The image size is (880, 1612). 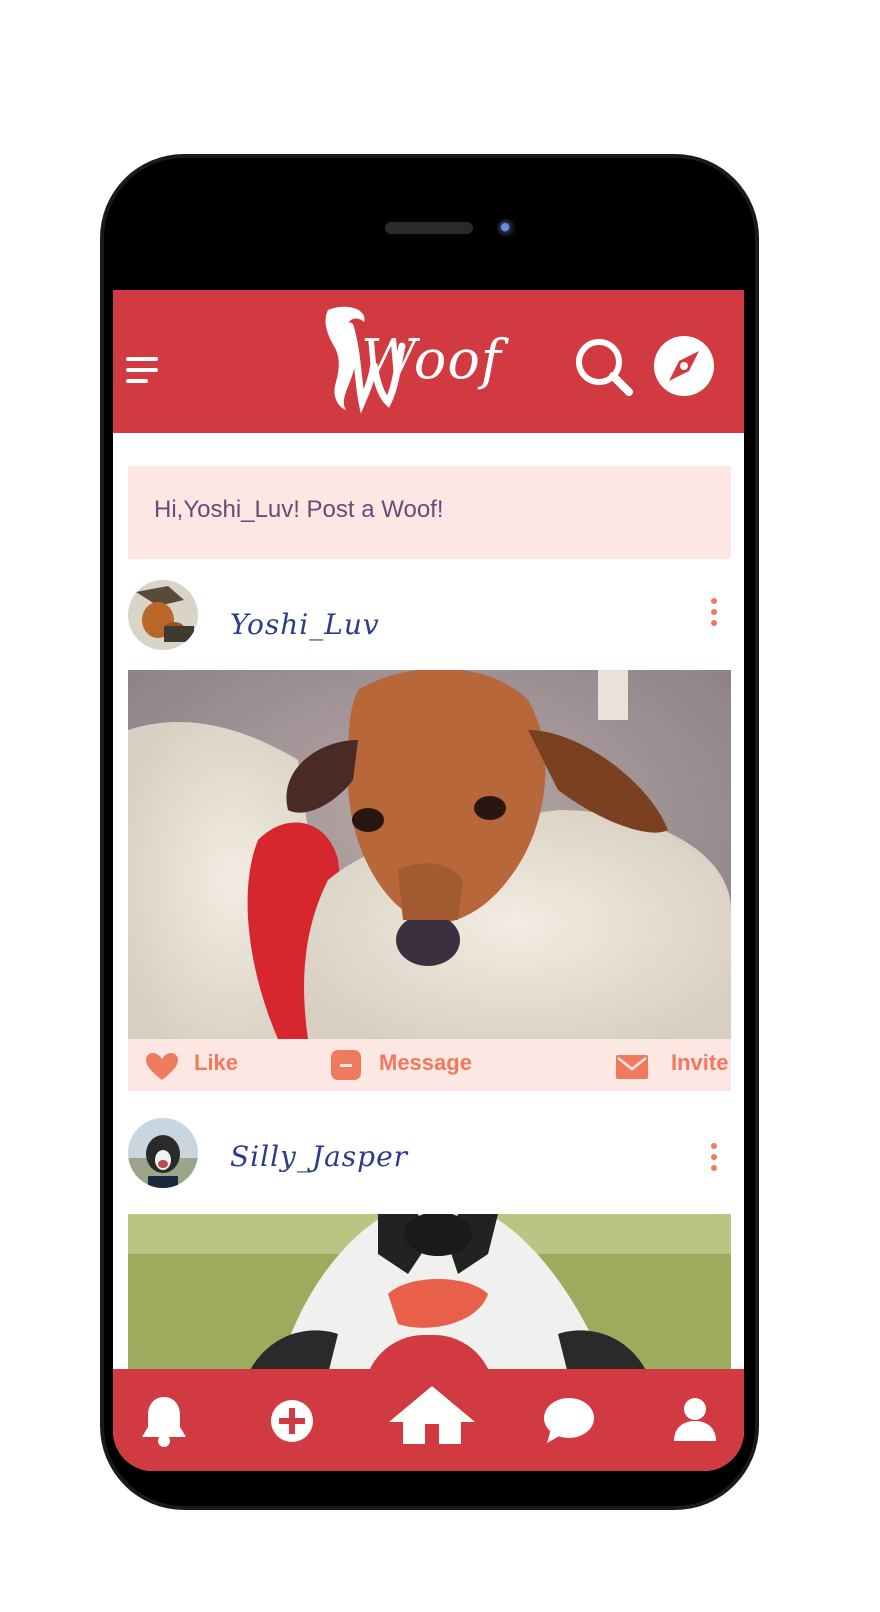 What do you see at coordinates (425, 1063) in the screenshot?
I see `message-button: Message` at bounding box center [425, 1063].